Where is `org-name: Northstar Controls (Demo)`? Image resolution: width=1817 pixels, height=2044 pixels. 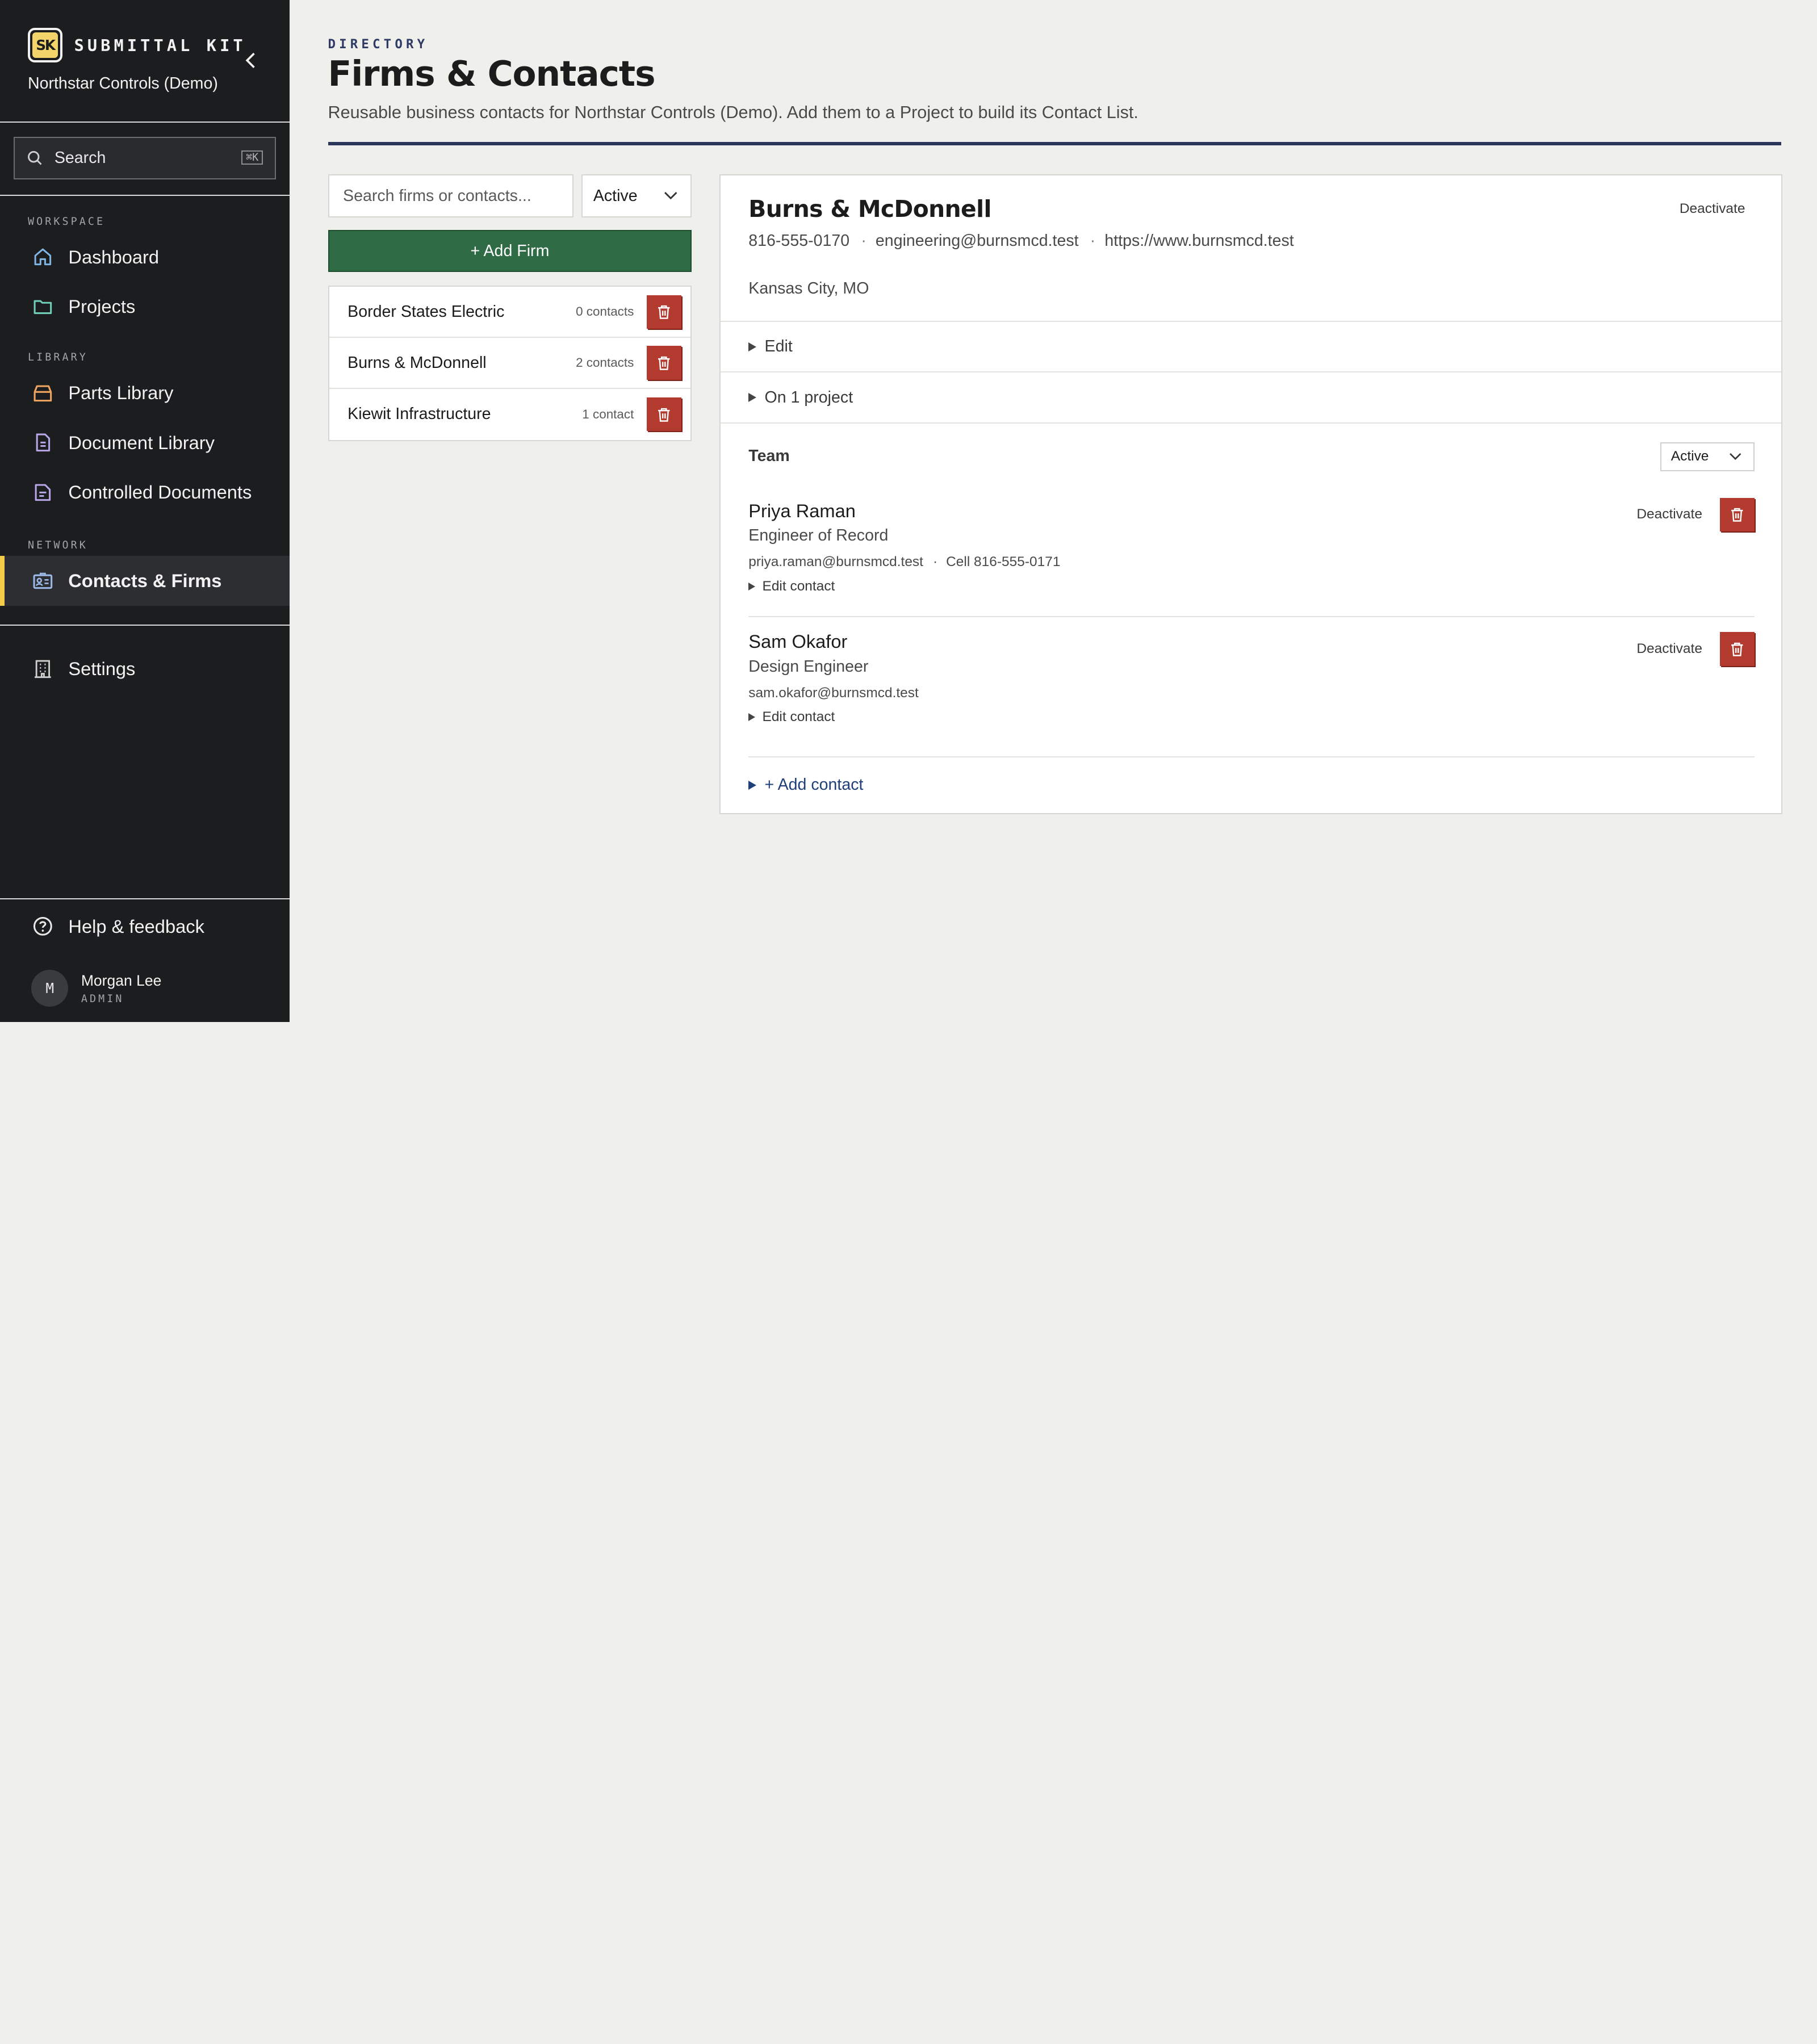 org-name: Northstar Controls (Demo) is located at coordinates (122, 83).